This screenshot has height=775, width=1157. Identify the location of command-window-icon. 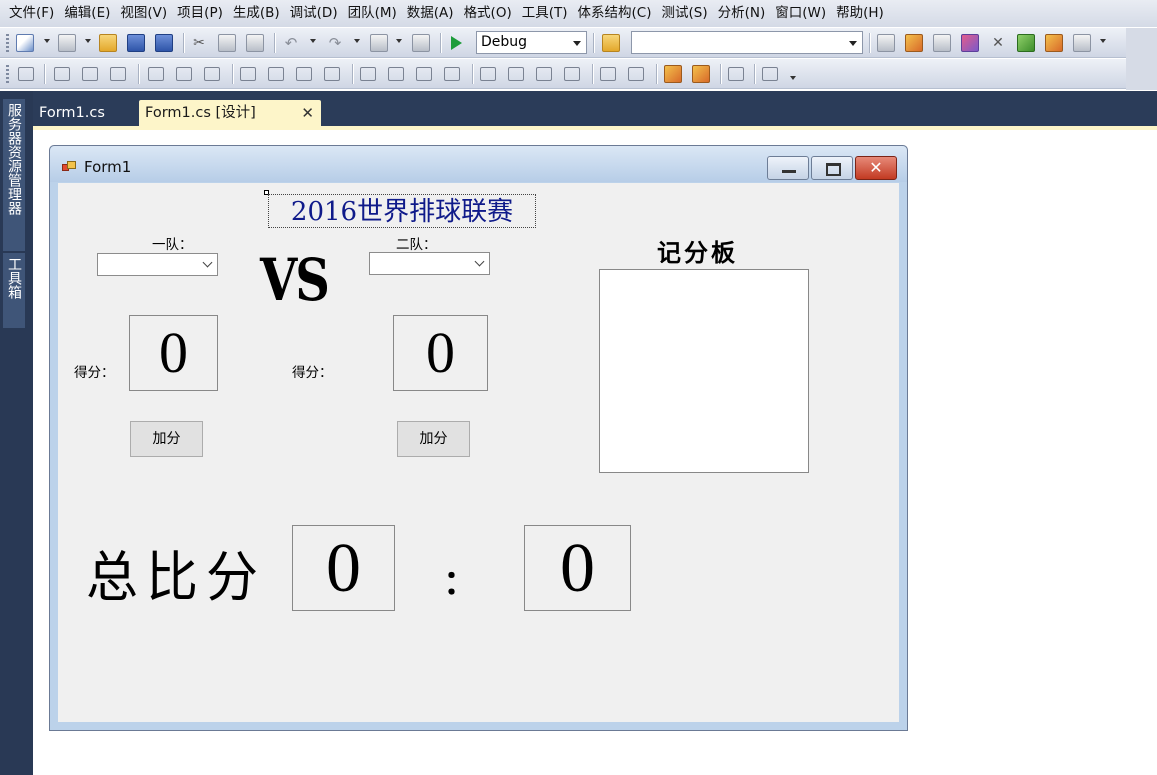
(1082, 43).